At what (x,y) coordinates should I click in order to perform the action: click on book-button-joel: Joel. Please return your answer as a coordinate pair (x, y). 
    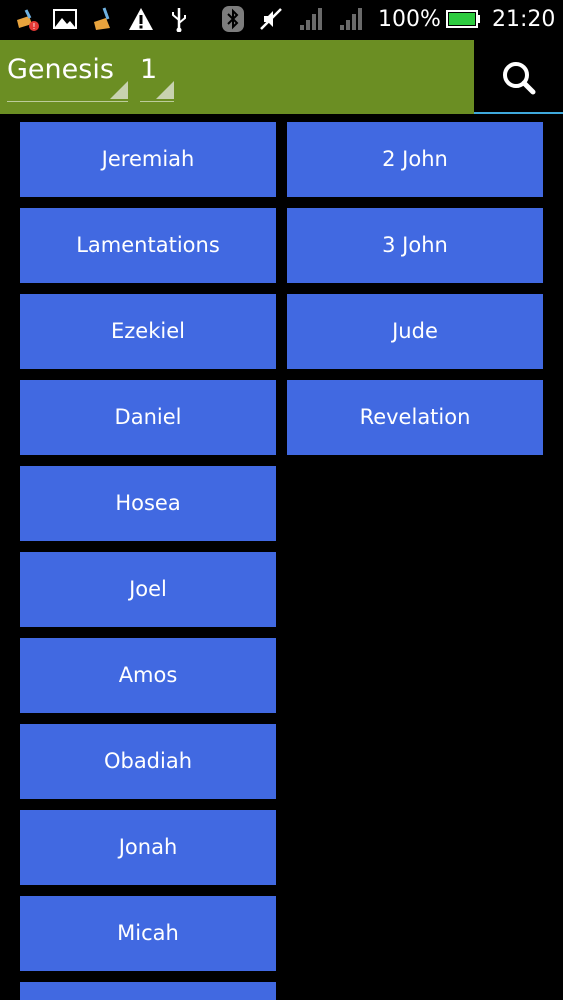
    Looking at the image, I should click on (148, 589).